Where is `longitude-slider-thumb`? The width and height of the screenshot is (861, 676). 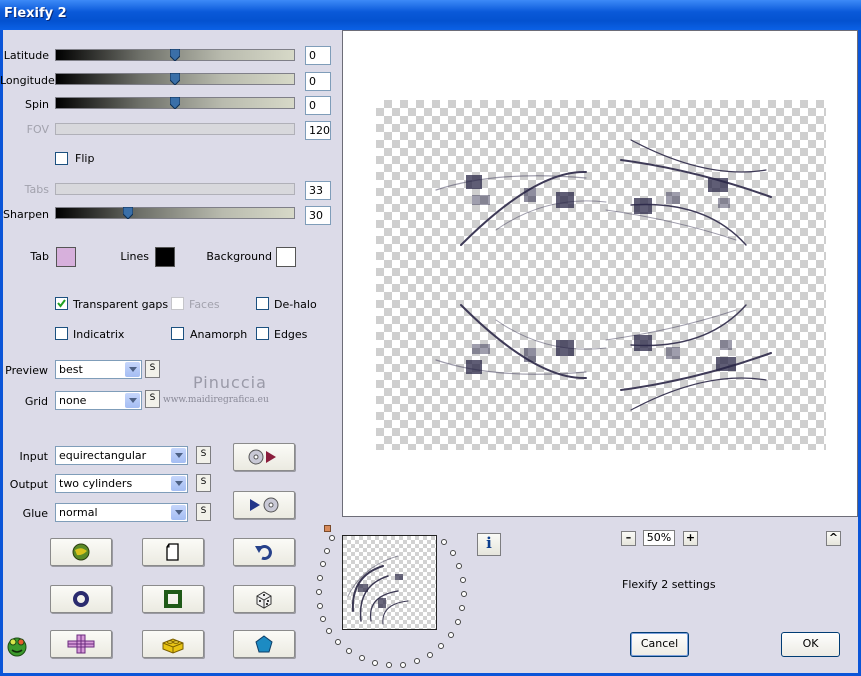 longitude-slider-thumb is located at coordinates (175, 79).